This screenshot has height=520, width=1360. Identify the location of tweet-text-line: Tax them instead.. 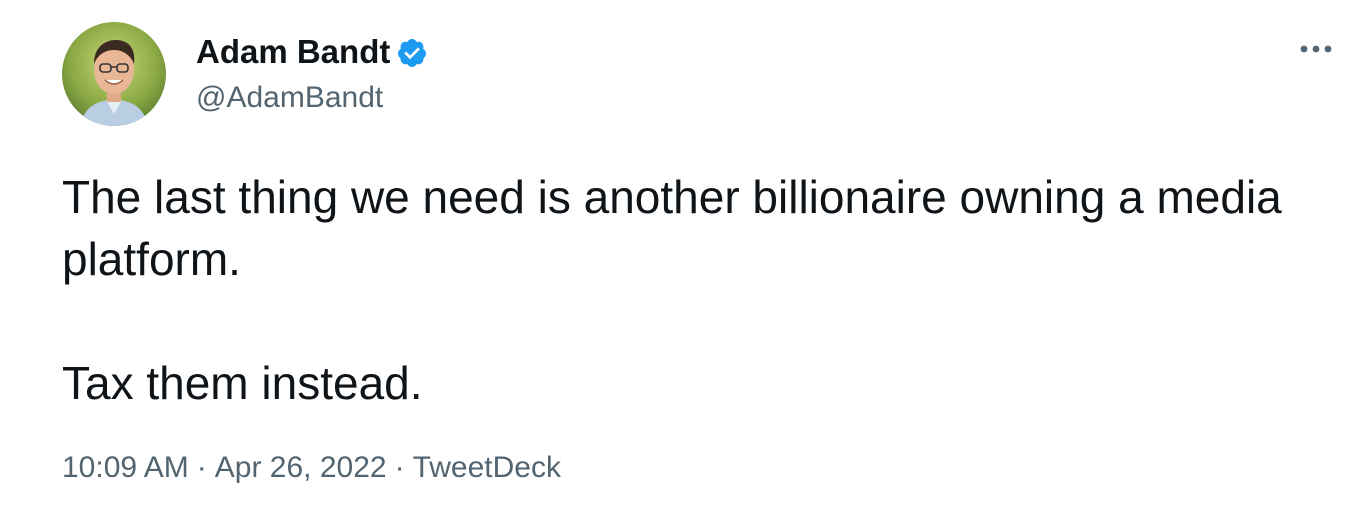
(242, 383).